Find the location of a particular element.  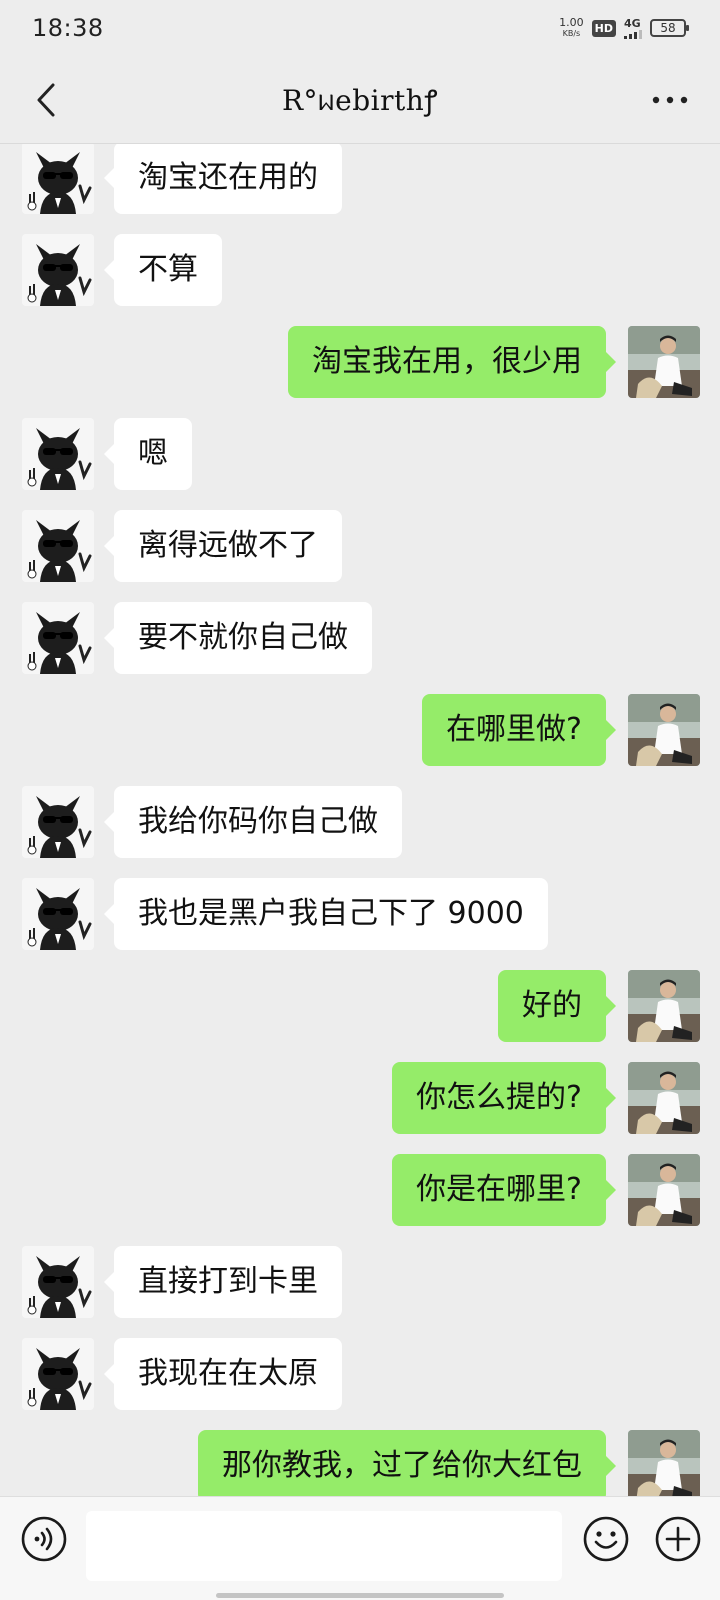

message-bubble: 离得远做不了 is located at coordinates (223, 546).